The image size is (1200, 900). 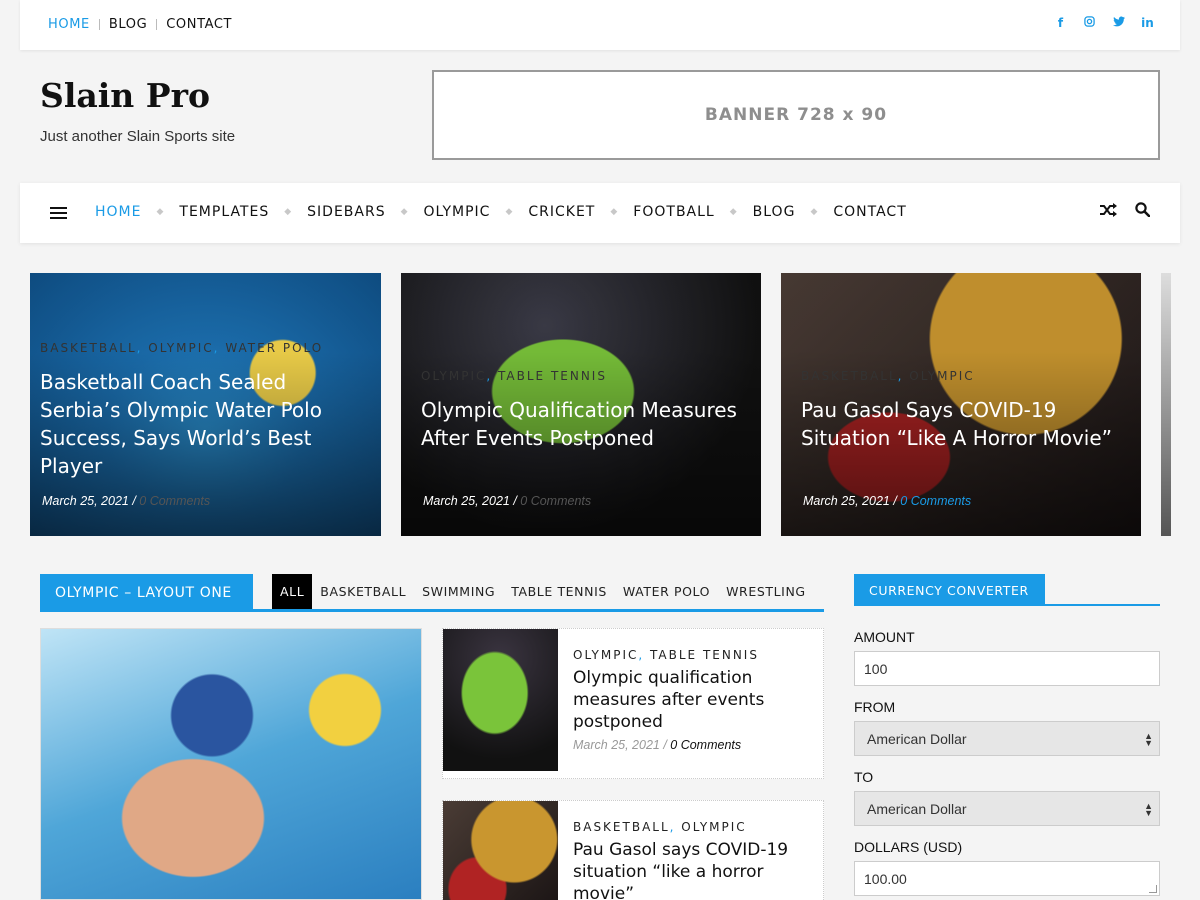 I want to click on to-currency-select: American Dollar ▲ ▼, so click(x=1007, y=808).